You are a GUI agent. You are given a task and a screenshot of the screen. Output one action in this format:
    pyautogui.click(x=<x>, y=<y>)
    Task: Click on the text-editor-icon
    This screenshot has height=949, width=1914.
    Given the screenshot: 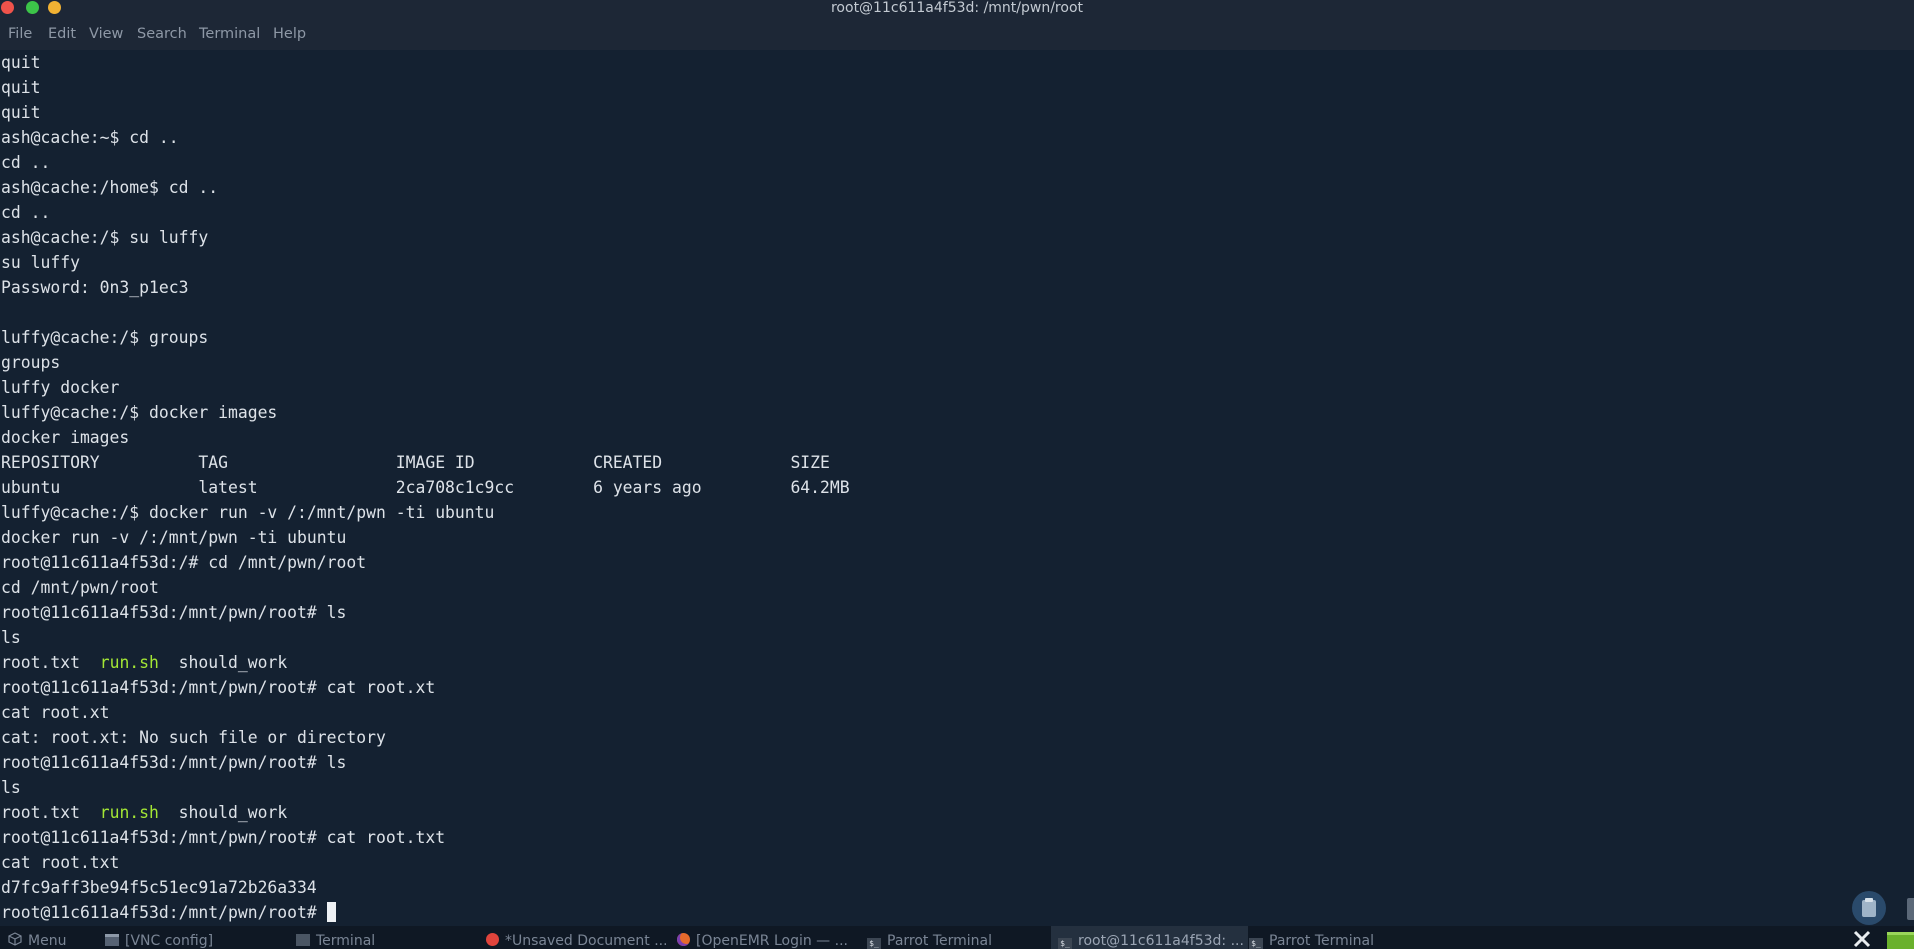 What is the action you would take?
    pyautogui.click(x=492, y=939)
    